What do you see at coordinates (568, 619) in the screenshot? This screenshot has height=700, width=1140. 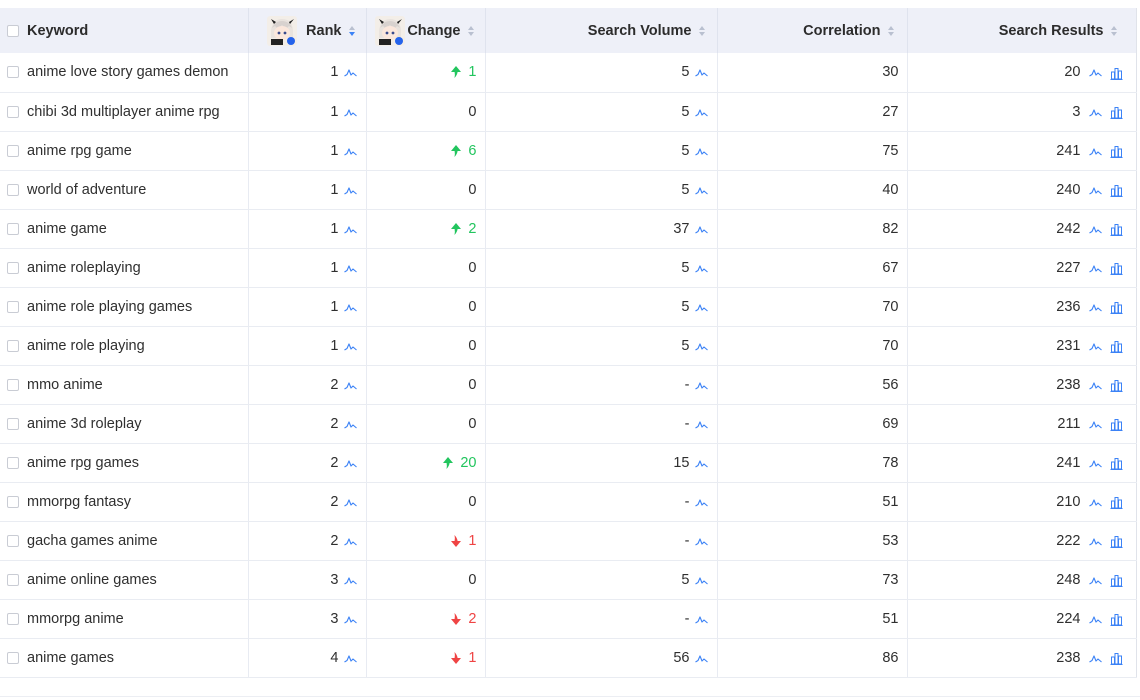 I see `table-row: mmorpg anime 3 2 - 51 224` at bounding box center [568, 619].